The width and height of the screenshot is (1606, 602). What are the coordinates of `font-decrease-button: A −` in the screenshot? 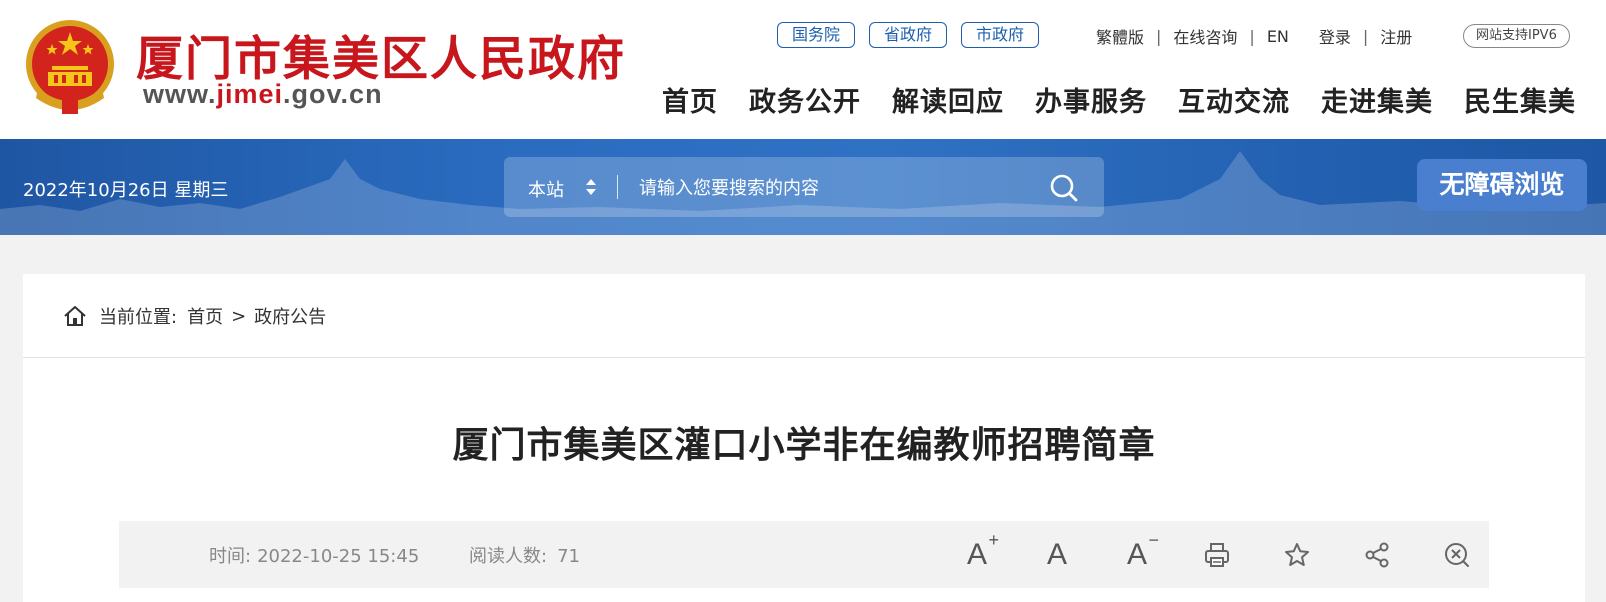 It's located at (1138, 552).